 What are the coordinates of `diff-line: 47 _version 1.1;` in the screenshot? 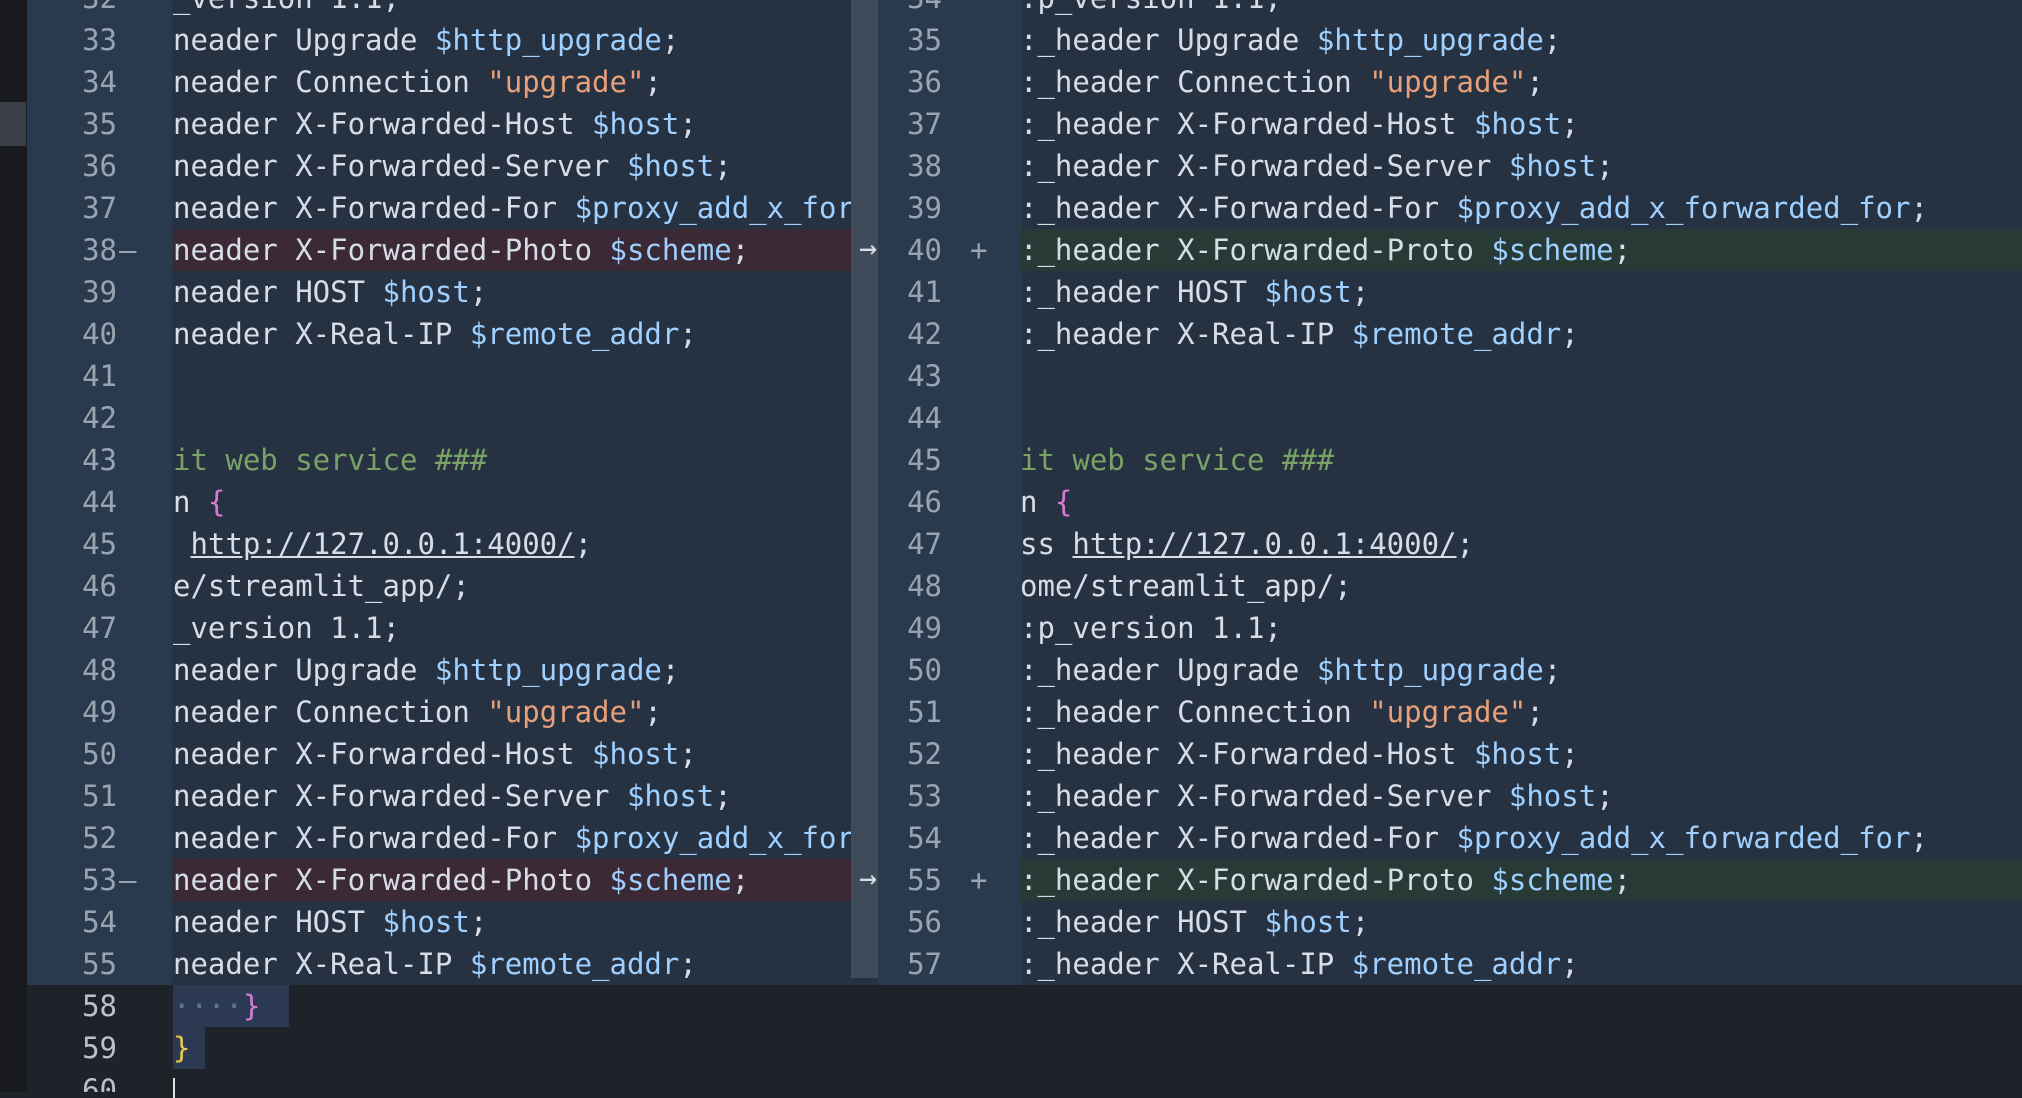 It's located at (439, 628).